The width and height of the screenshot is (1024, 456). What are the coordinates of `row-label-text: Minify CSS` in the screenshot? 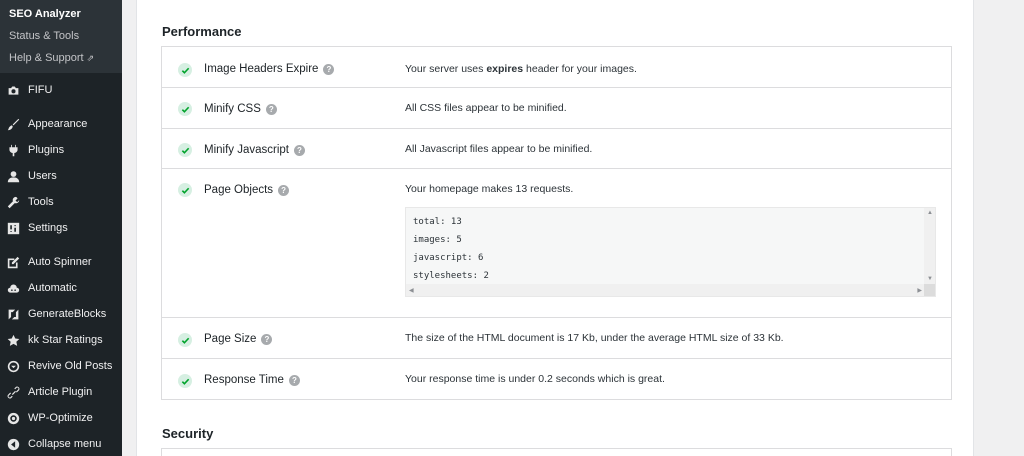 It's located at (232, 109).